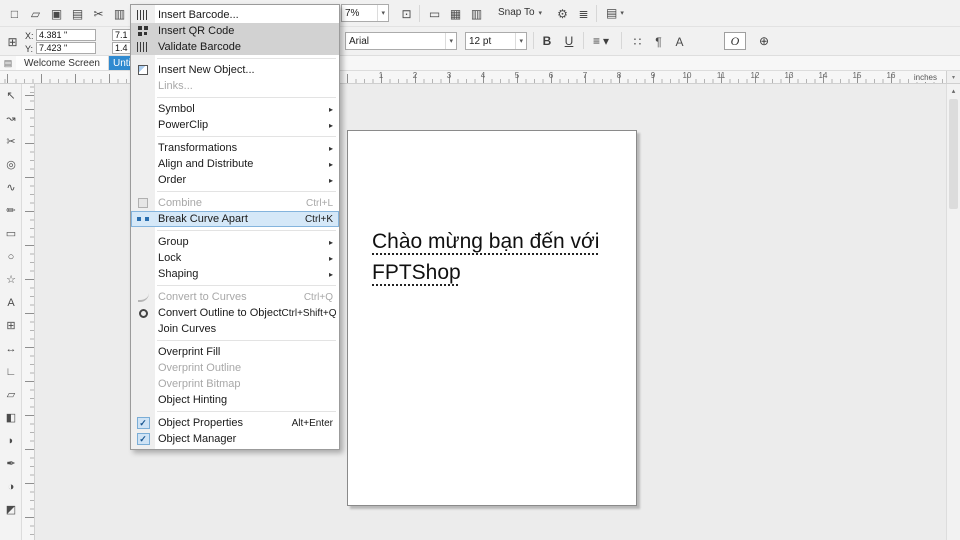 This screenshot has height=540, width=960. I want to click on add-icon: ⊕, so click(764, 41).